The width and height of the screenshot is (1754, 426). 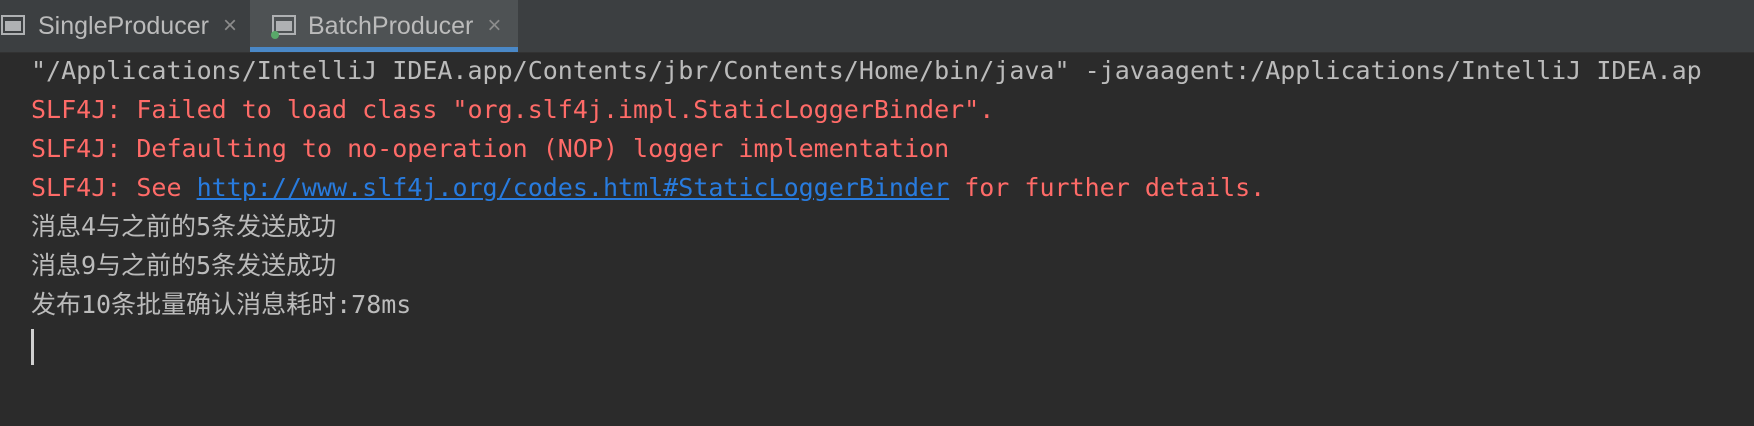 What do you see at coordinates (114, 187) in the screenshot?
I see `warning-prefix: SLF4J: See` at bounding box center [114, 187].